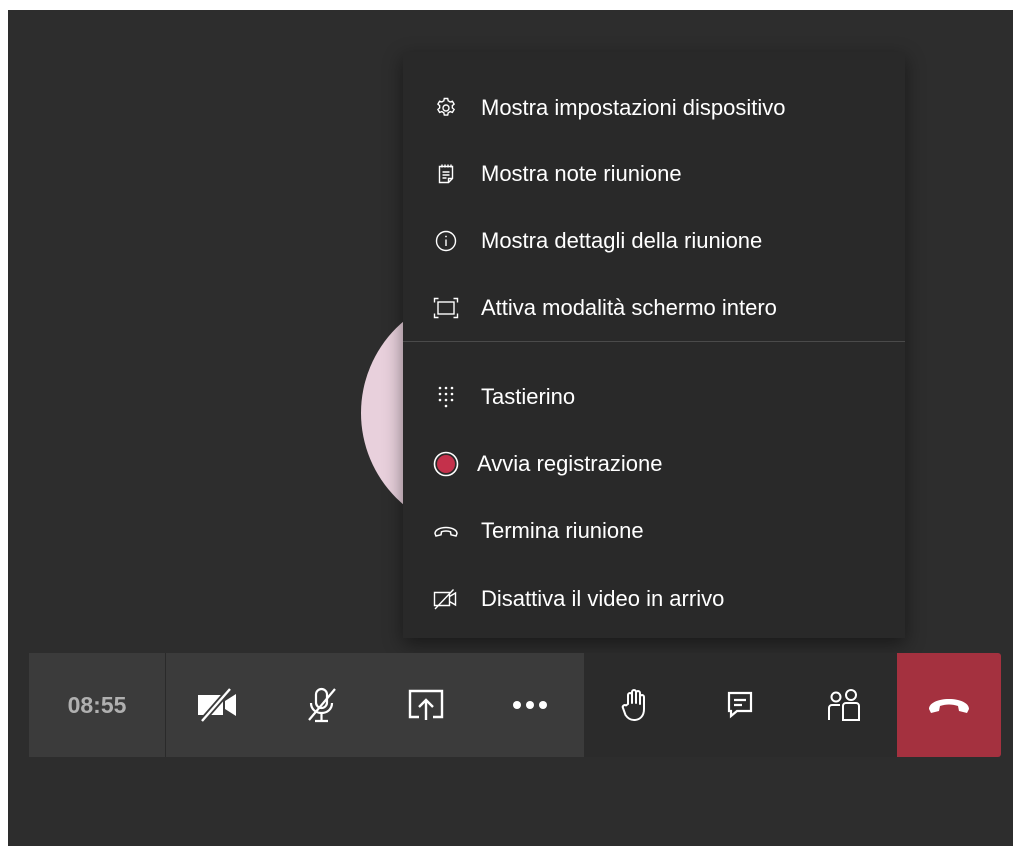 The width and height of the screenshot is (1013, 846). I want to click on menu-divider, so click(654, 341).